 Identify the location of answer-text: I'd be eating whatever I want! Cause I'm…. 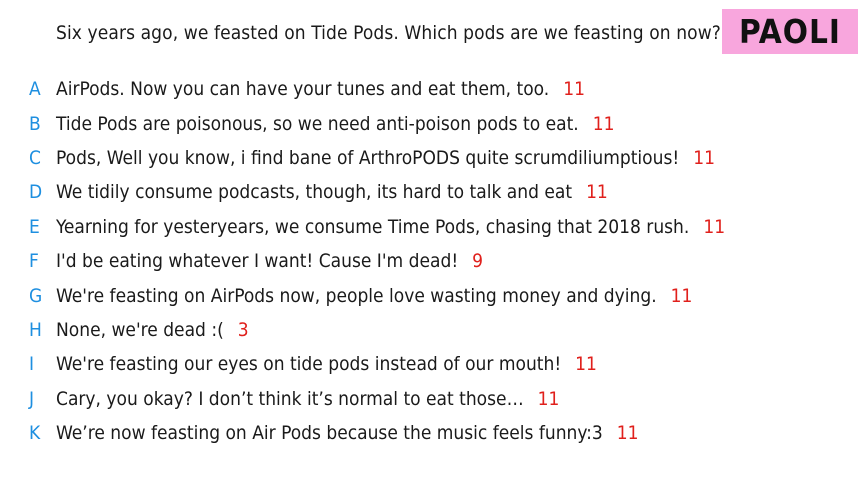
(257, 261).